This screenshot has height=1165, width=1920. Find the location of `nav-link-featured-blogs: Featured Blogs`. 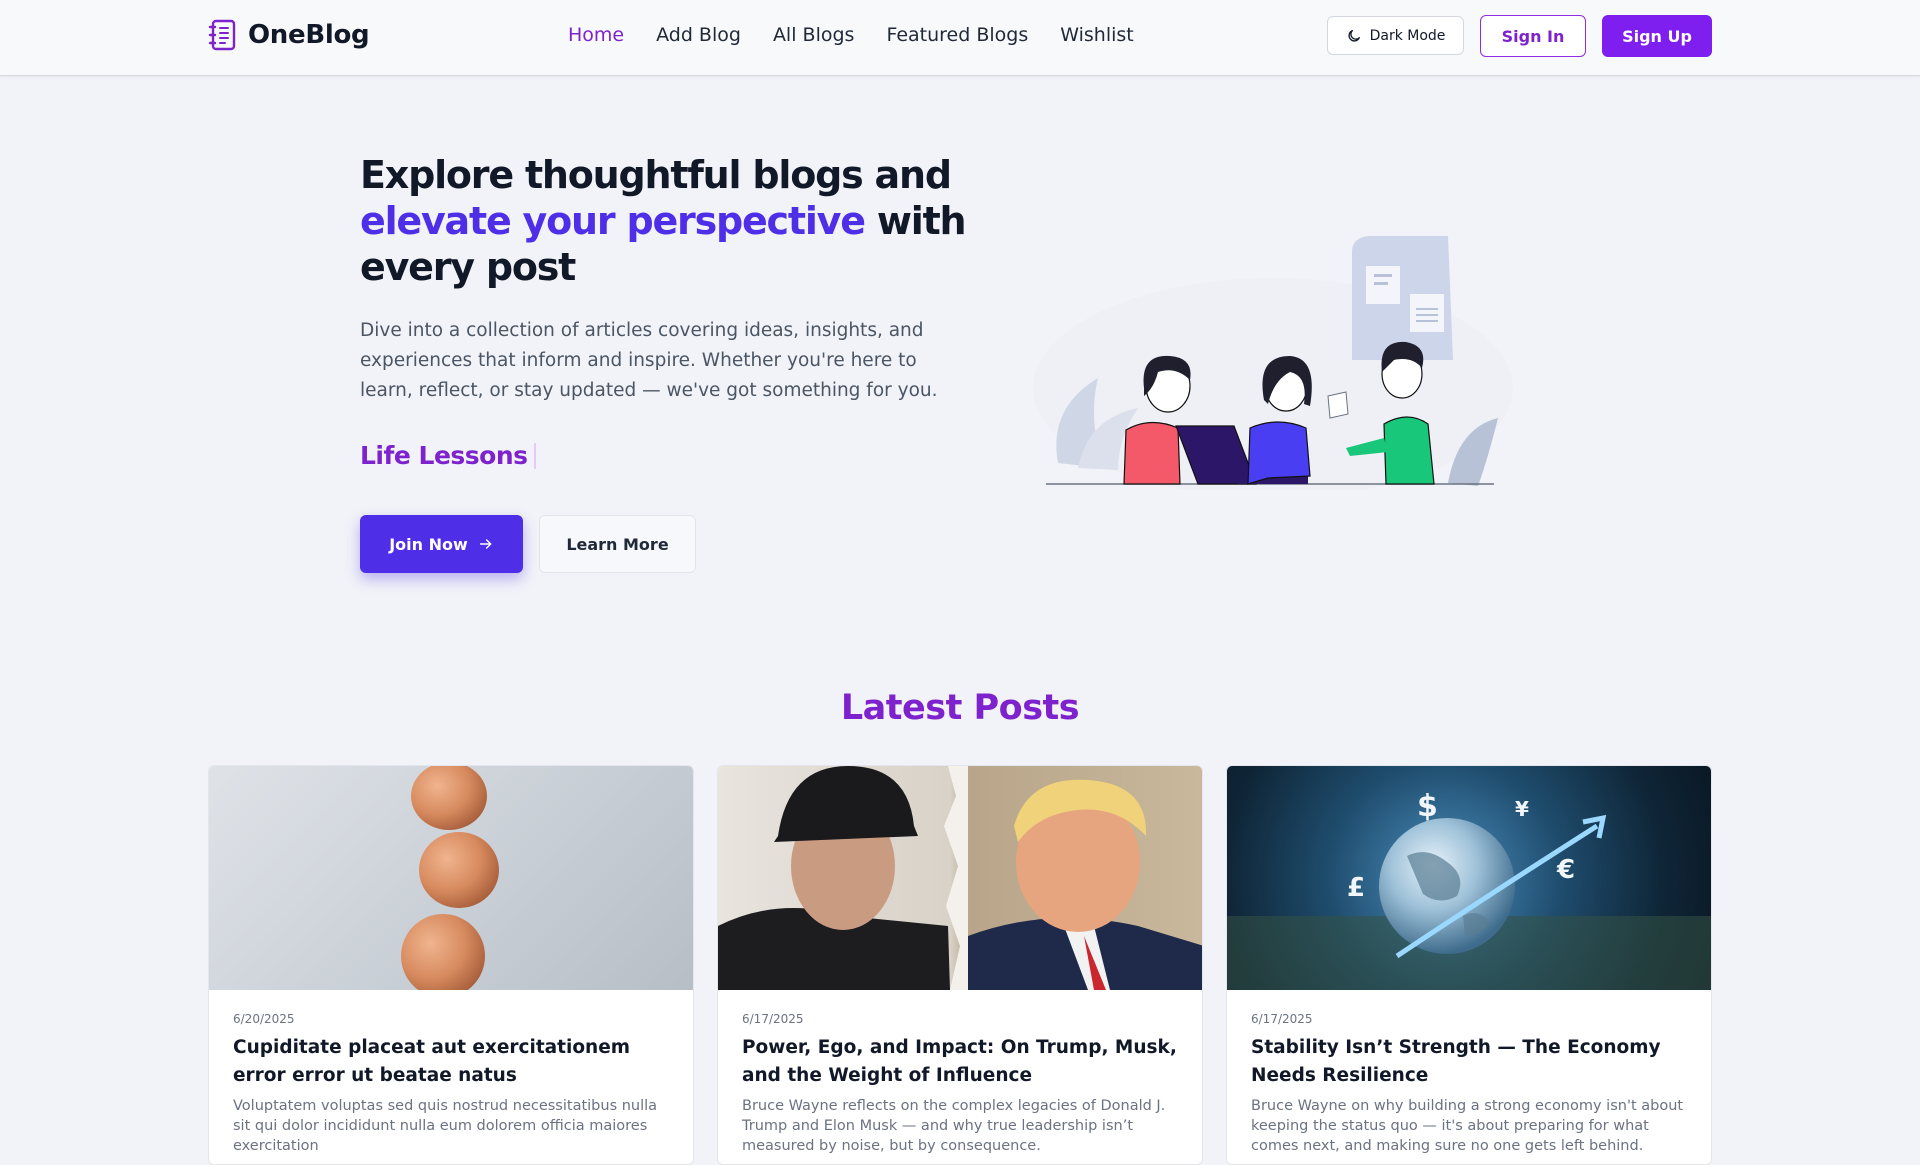

nav-link-featured-blogs: Featured Blogs is located at coordinates (957, 35).